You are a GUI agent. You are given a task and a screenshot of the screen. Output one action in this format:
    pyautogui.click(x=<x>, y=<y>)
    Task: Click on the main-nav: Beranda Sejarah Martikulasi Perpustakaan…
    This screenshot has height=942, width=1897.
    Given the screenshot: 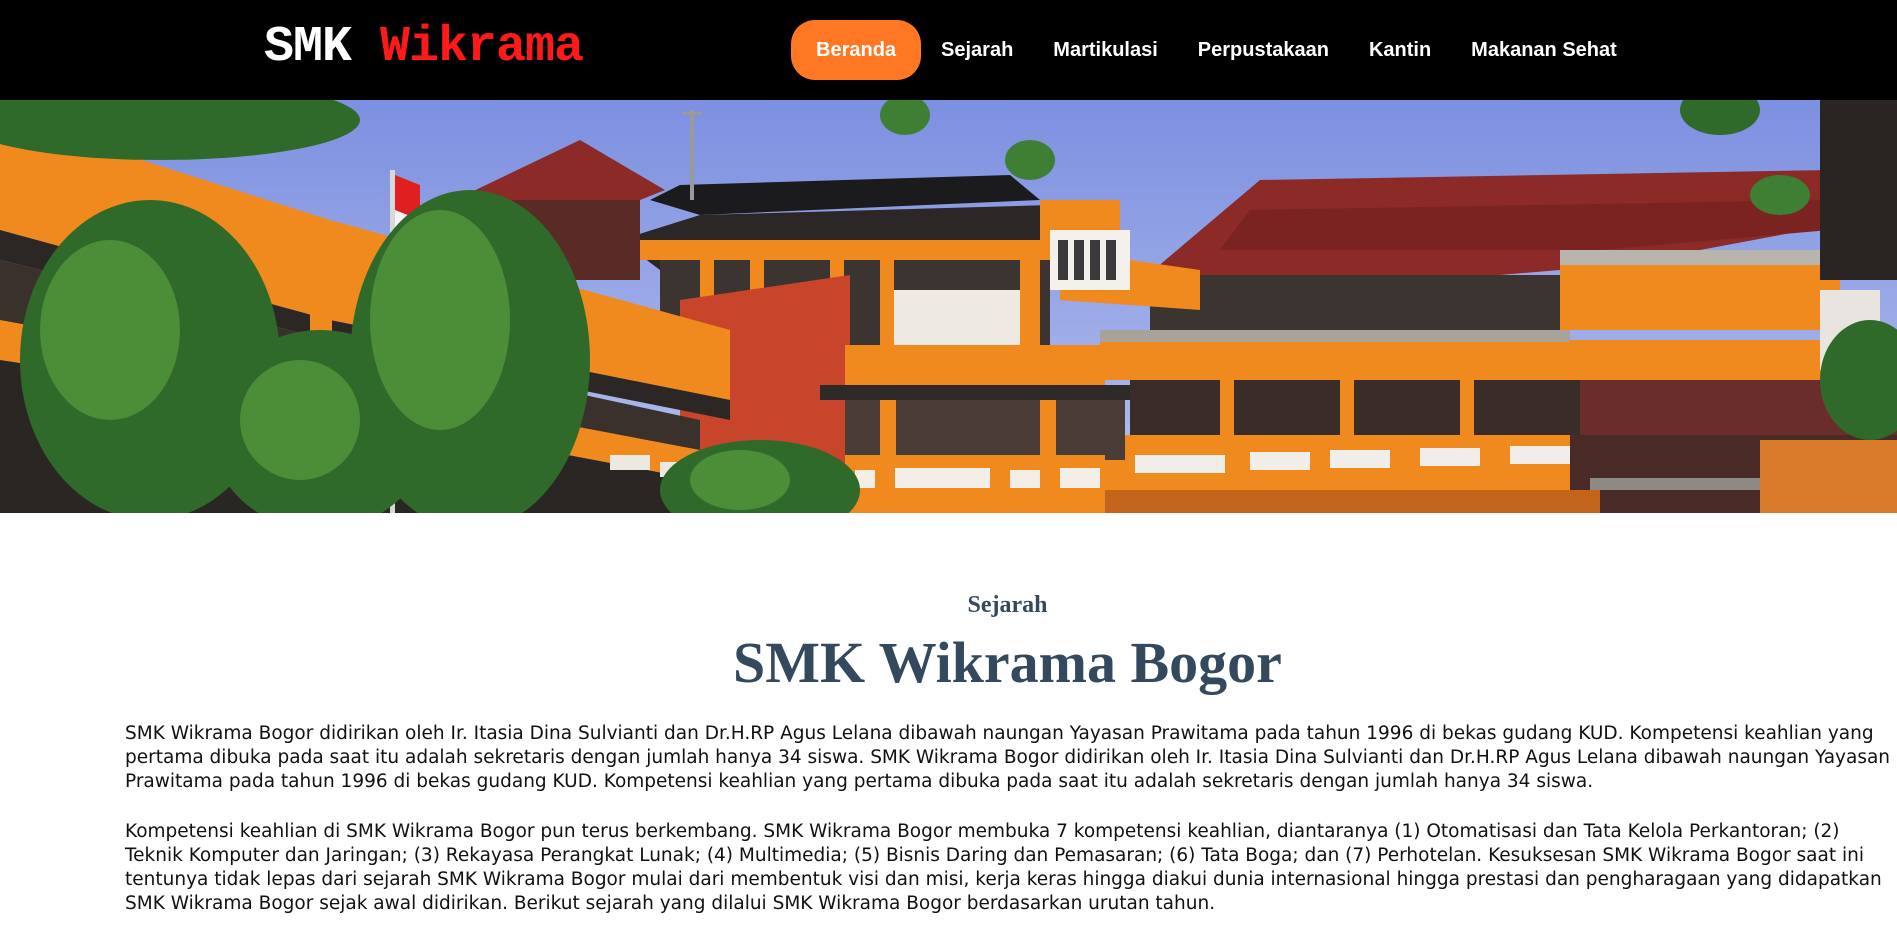 What is the action you would take?
    pyautogui.click(x=1214, y=50)
    